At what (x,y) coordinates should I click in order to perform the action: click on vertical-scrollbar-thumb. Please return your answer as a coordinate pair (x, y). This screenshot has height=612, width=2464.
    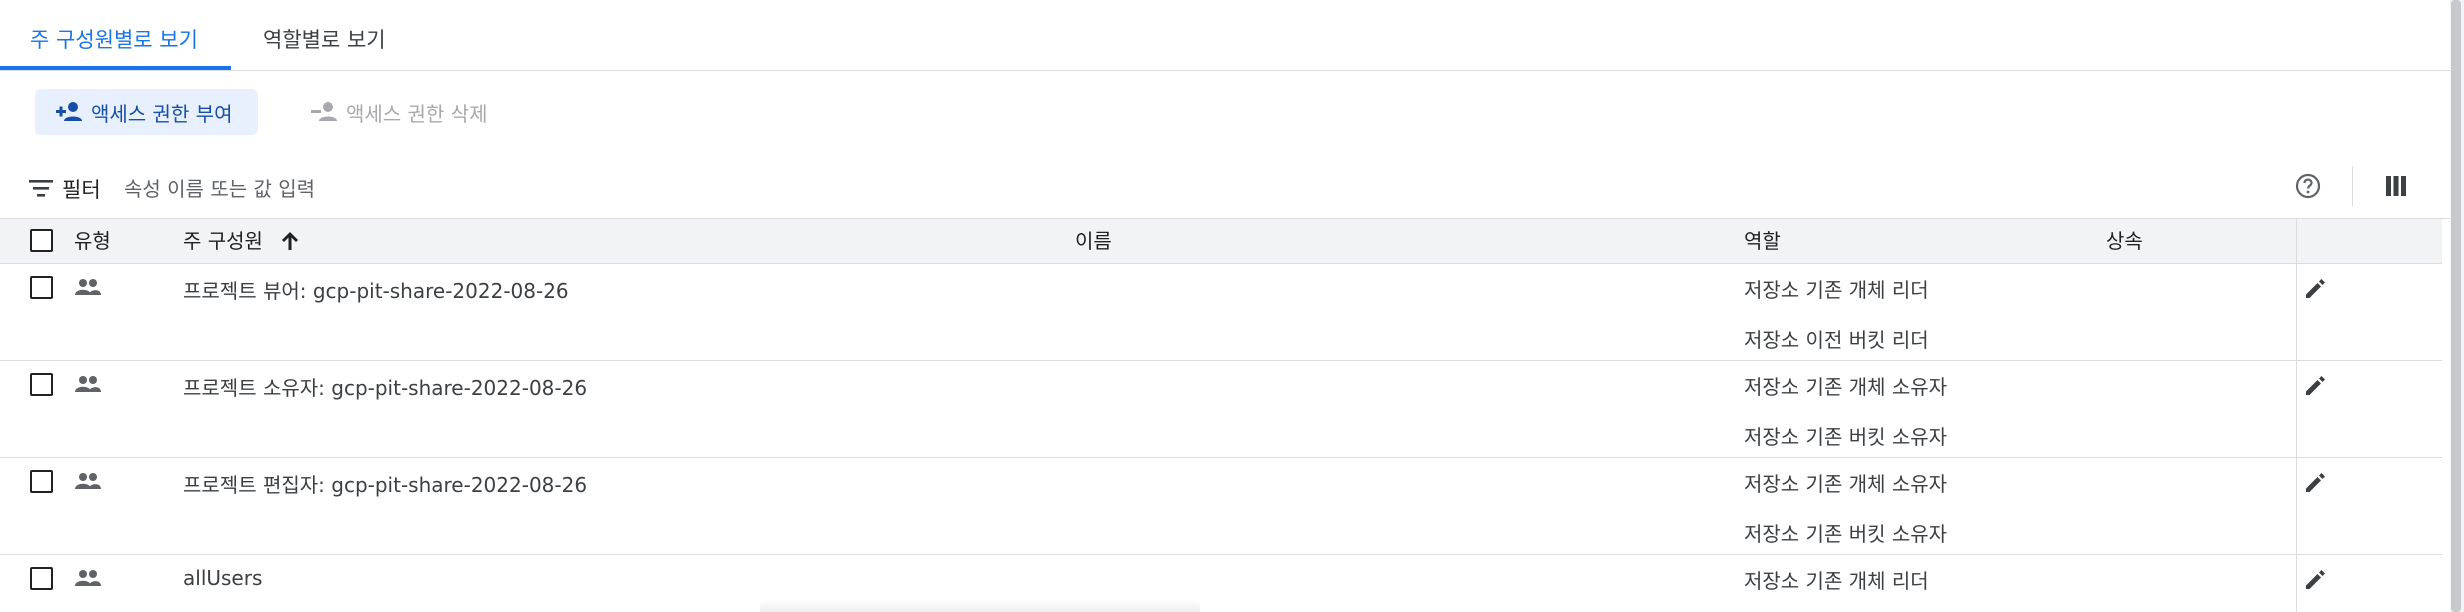
    Looking at the image, I should click on (2456, 306).